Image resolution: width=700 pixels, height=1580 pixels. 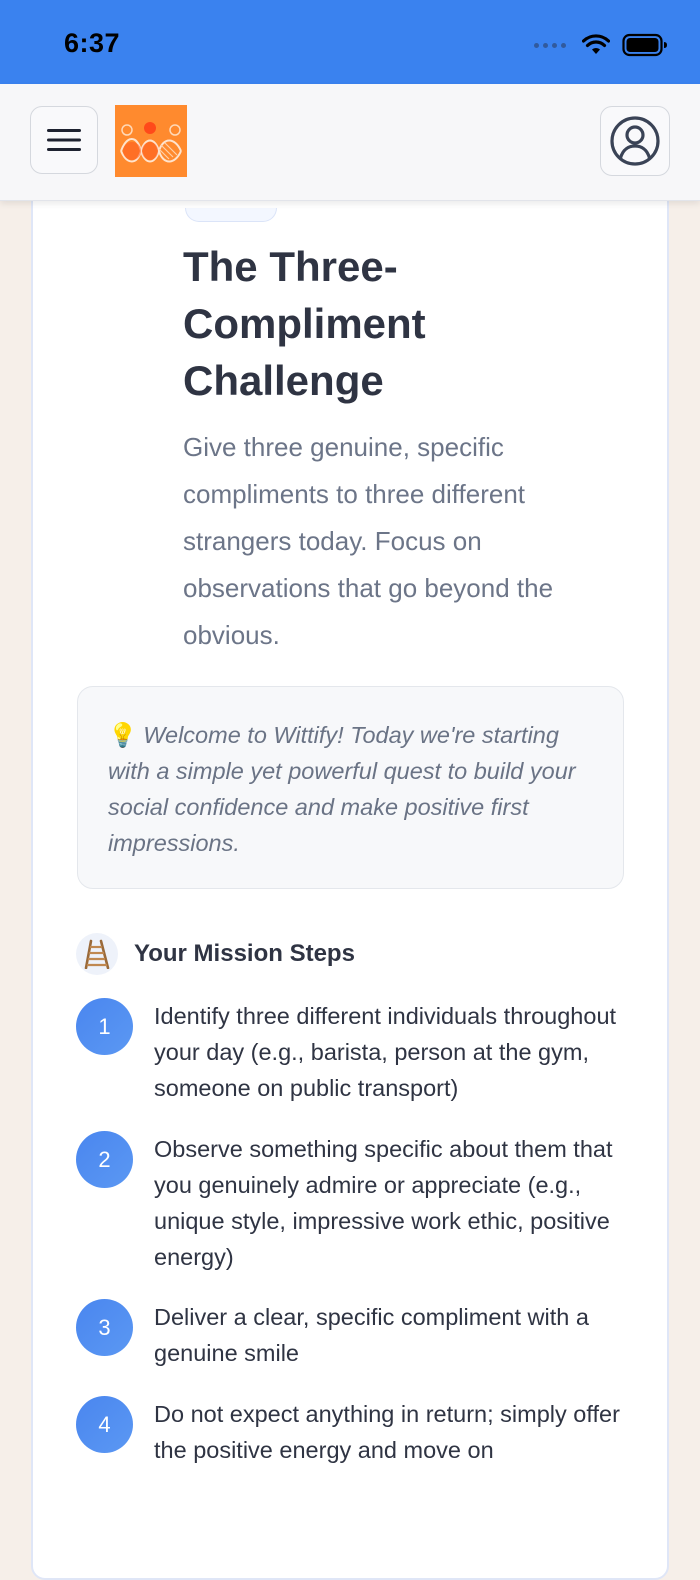 What do you see at coordinates (104, 1424) in the screenshot?
I see `step-number-badge: 4` at bounding box center [104, 1424].